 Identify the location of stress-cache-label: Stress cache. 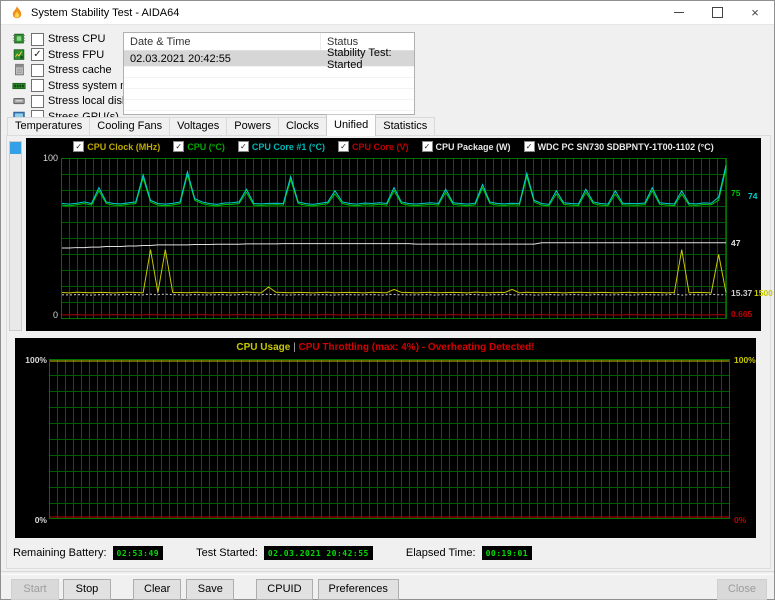
(80, 70).